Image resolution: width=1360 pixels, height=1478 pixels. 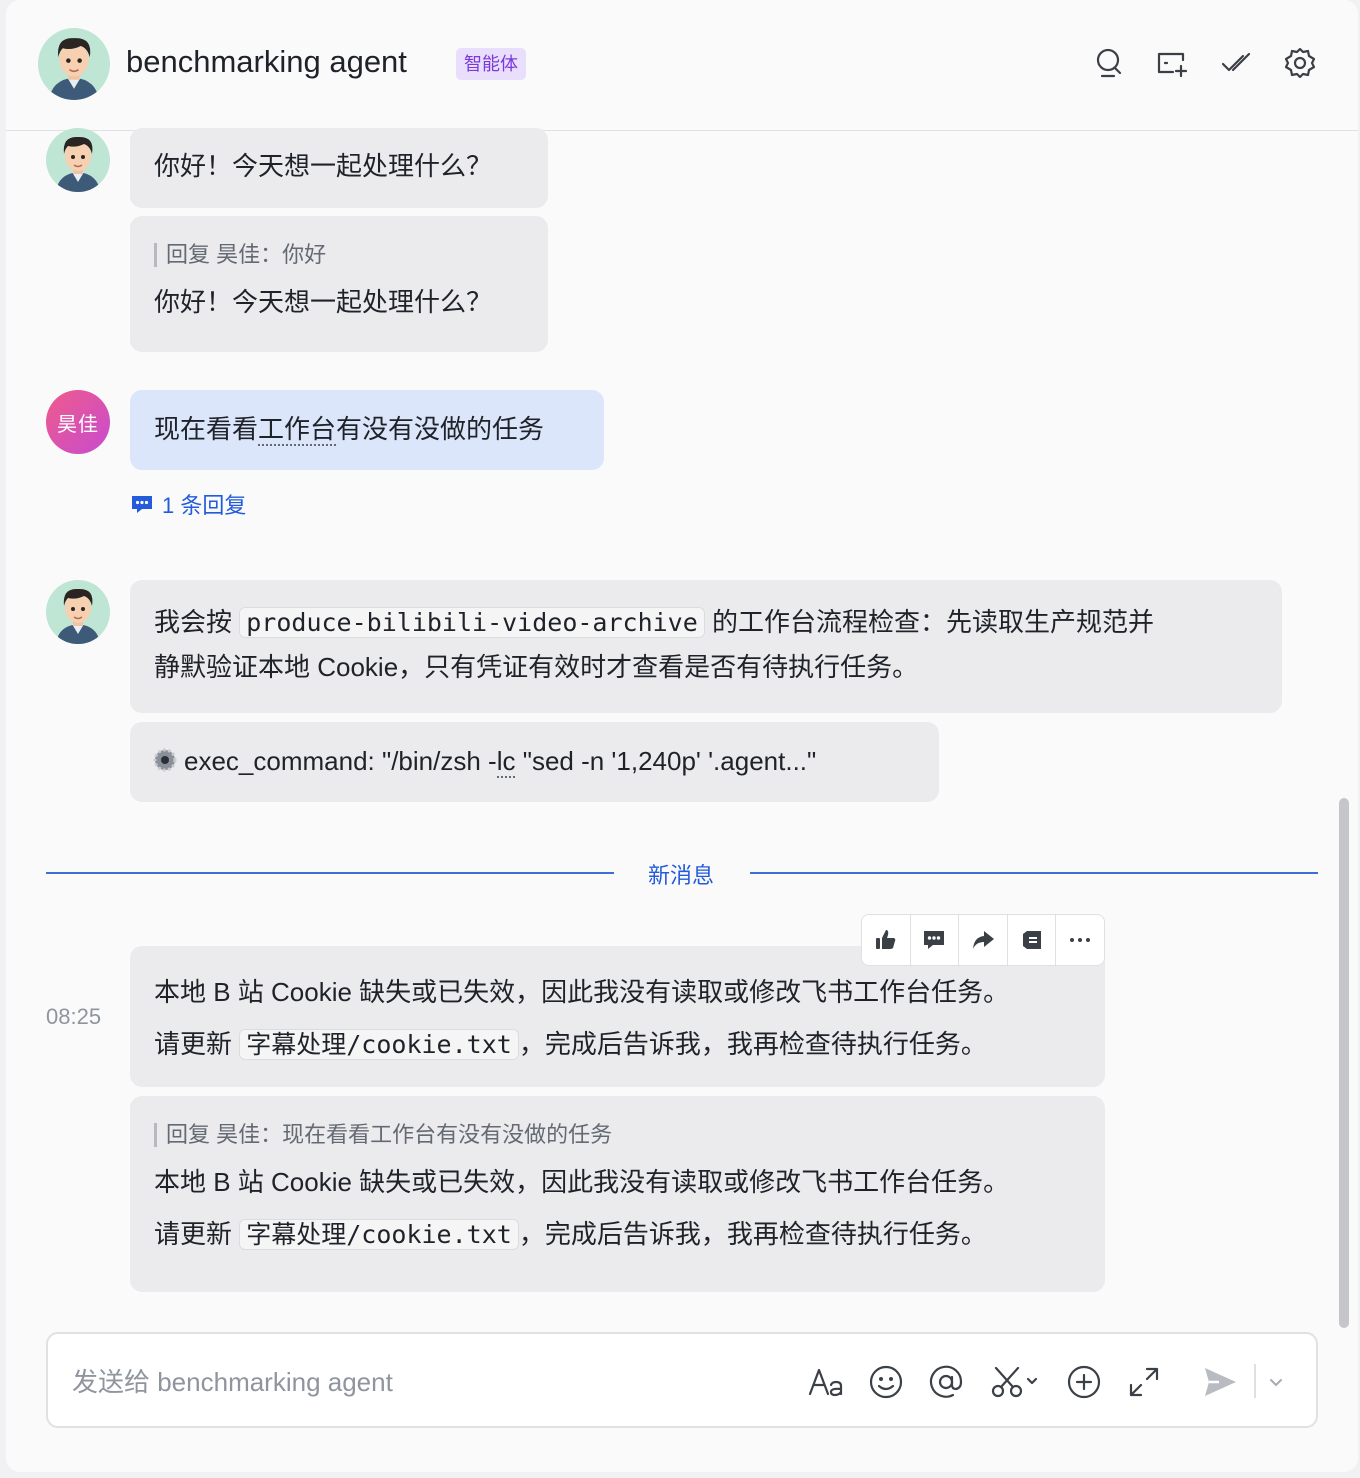 I want to click on message-action-toolbar, so click(x=983, y=940).